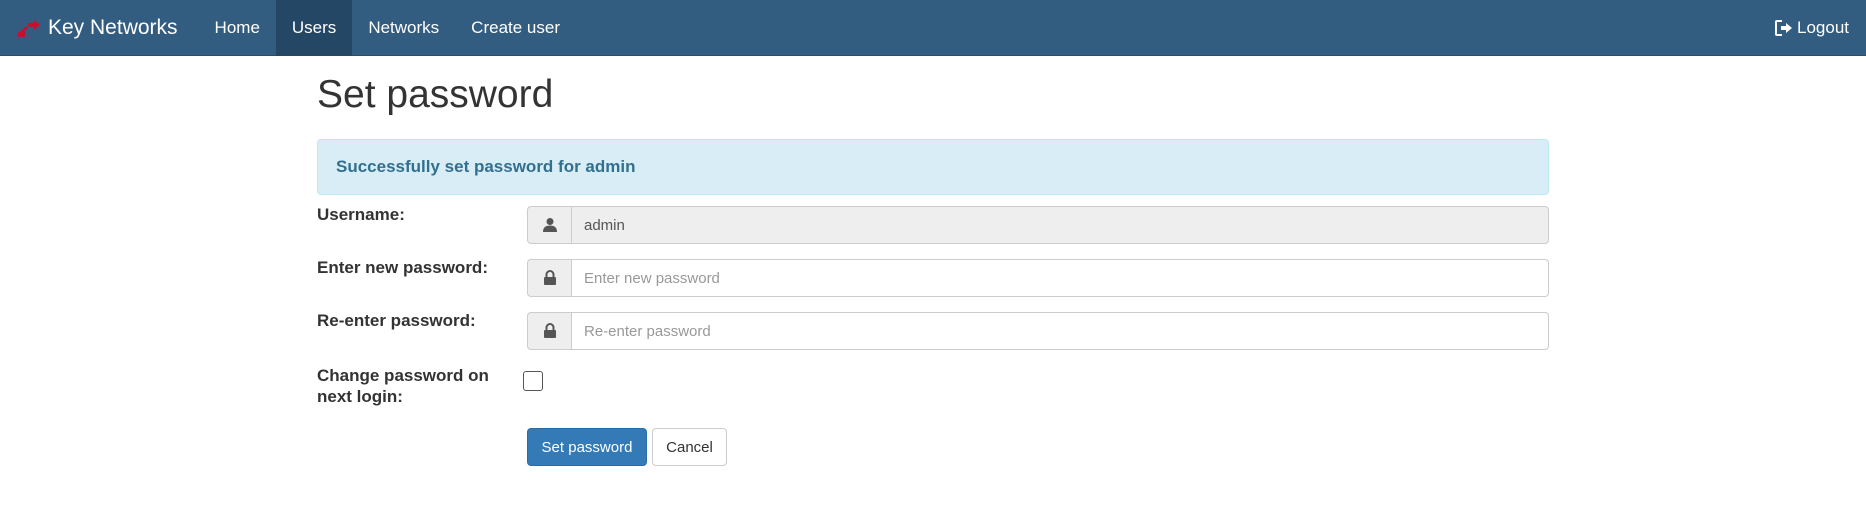 Image resolution: width=1866 pixels, height=508 pixels. I want to click on change-on-login-label-line2: next login:, so click(360, 396).